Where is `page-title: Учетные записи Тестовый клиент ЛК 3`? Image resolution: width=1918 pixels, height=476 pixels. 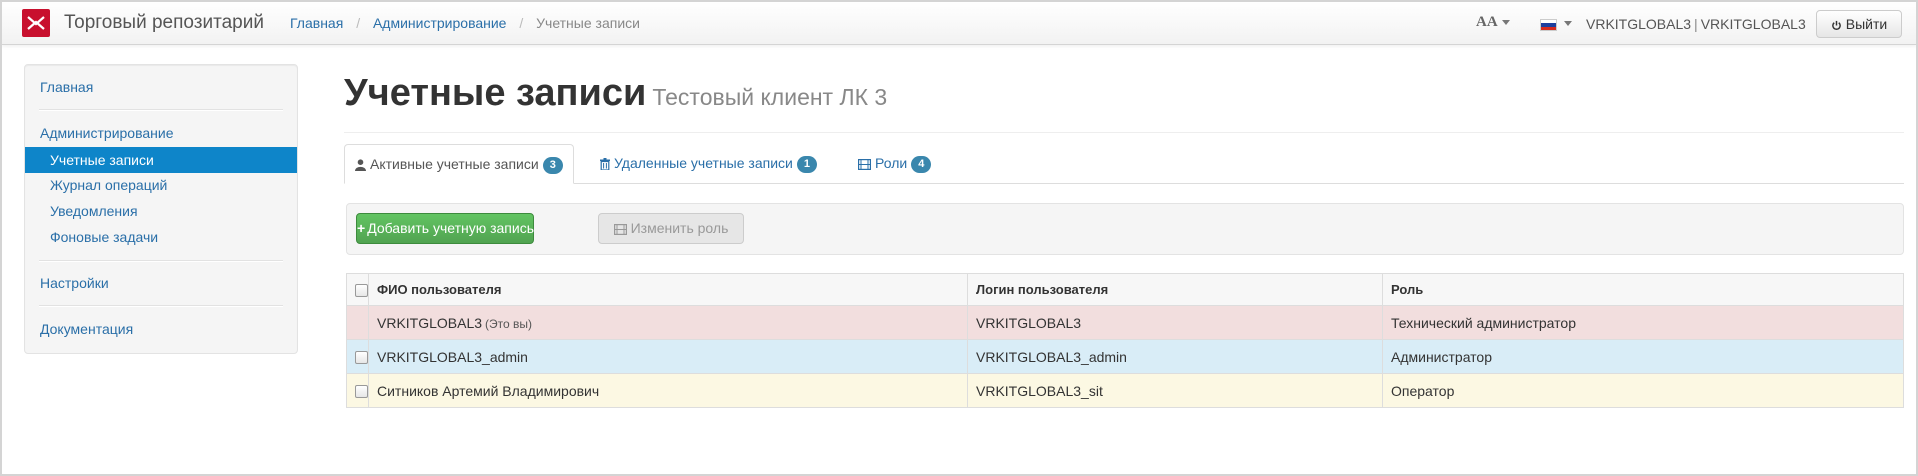
page-title: Учетные записи Тестовый клиент ЛК 3 is located at coordinates (615, 93).